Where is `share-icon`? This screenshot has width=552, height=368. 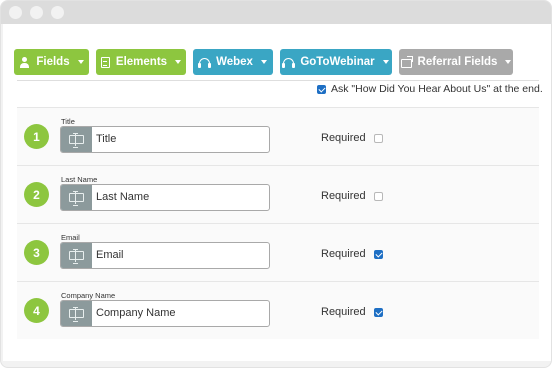
share-icon is located at coordinates (406, 61).